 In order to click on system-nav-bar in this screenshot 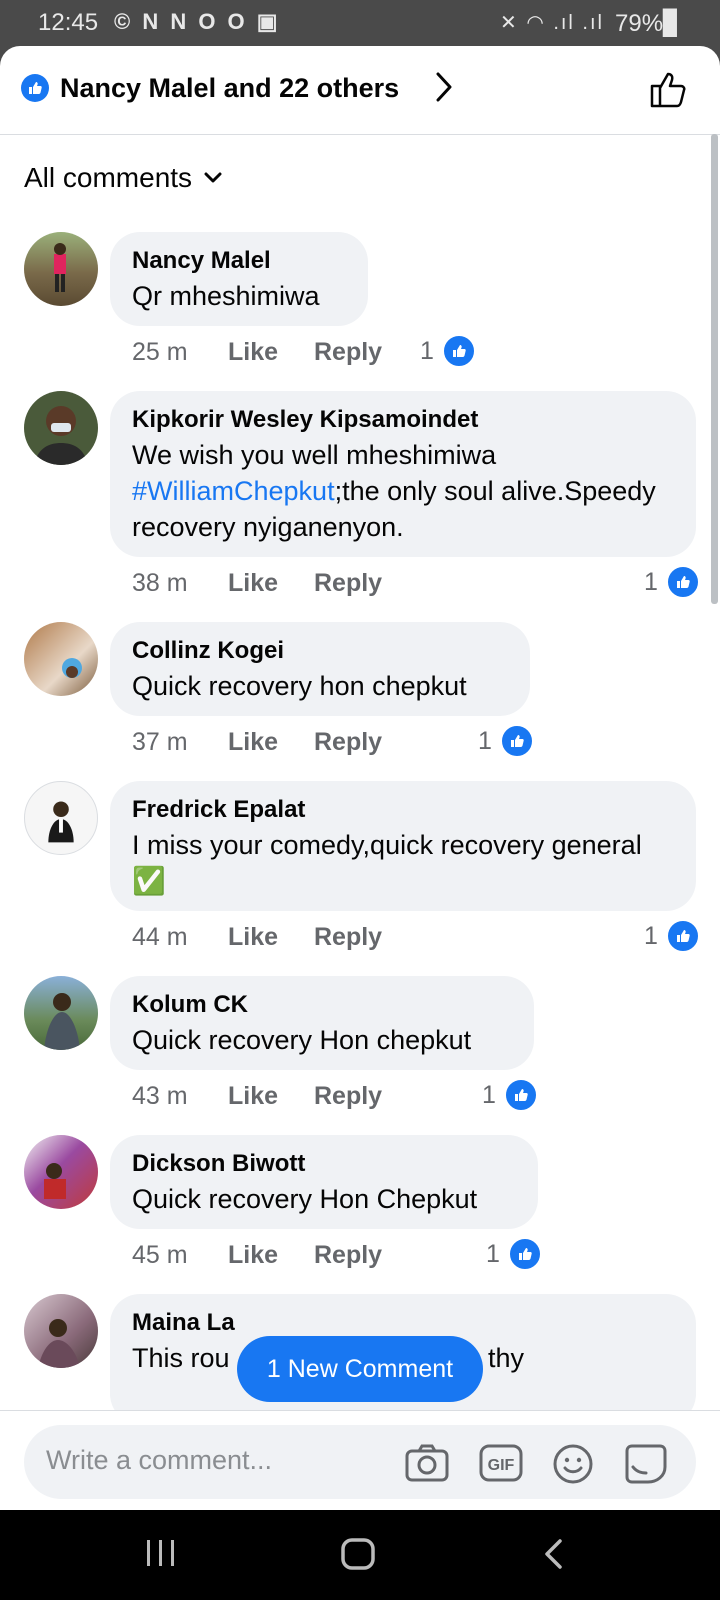, I will do `click(360, 1555)`.